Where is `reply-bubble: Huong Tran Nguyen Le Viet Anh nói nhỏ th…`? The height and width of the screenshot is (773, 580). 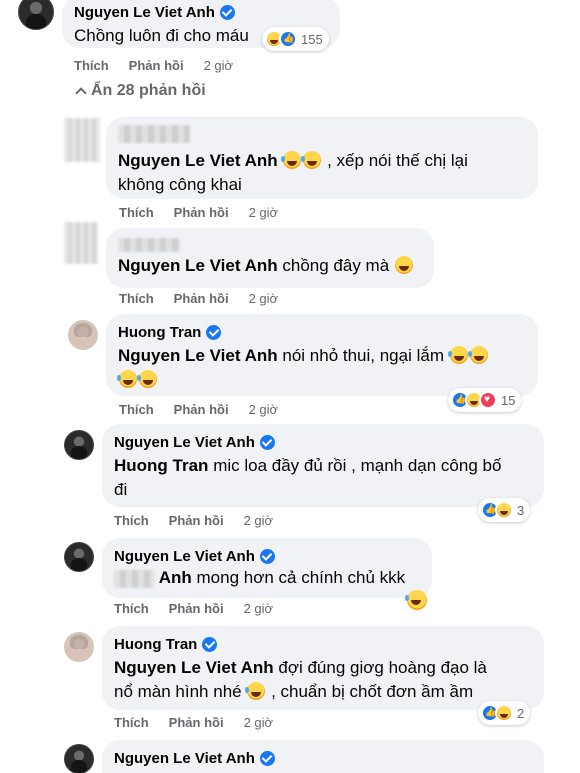
reply-bubble: Huong Tran Nguyen Le Viet Anh nói nhỏ th… is located at coordinates (322, 355).